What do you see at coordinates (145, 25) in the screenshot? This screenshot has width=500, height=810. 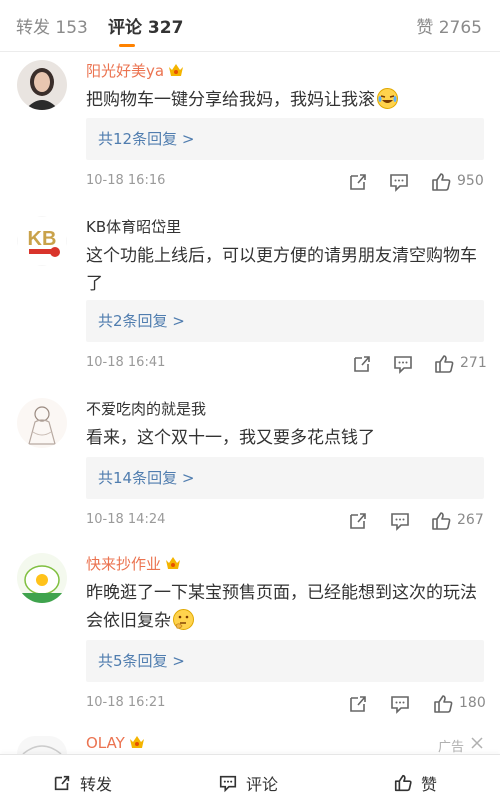 I see `tab-comment: 评论 327` at bounding box center [145, 25].